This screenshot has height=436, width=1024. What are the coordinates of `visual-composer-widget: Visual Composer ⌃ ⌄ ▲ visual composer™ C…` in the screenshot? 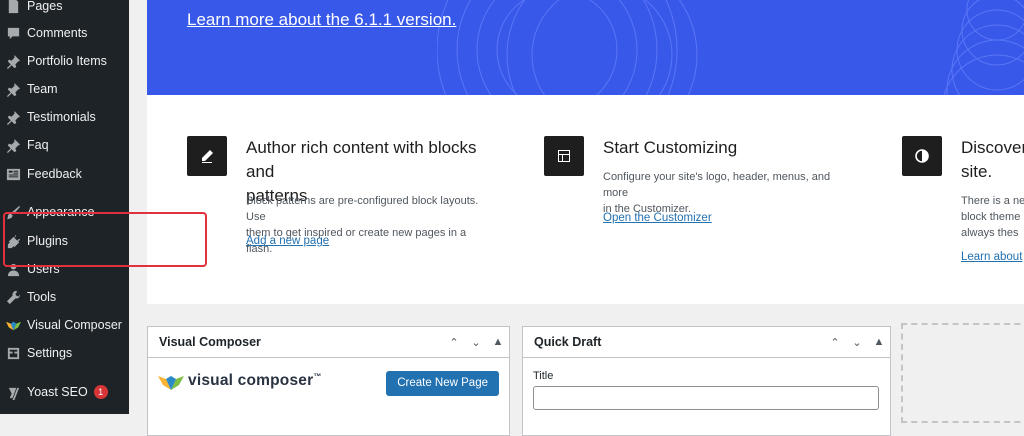 It's located at (328, 381).